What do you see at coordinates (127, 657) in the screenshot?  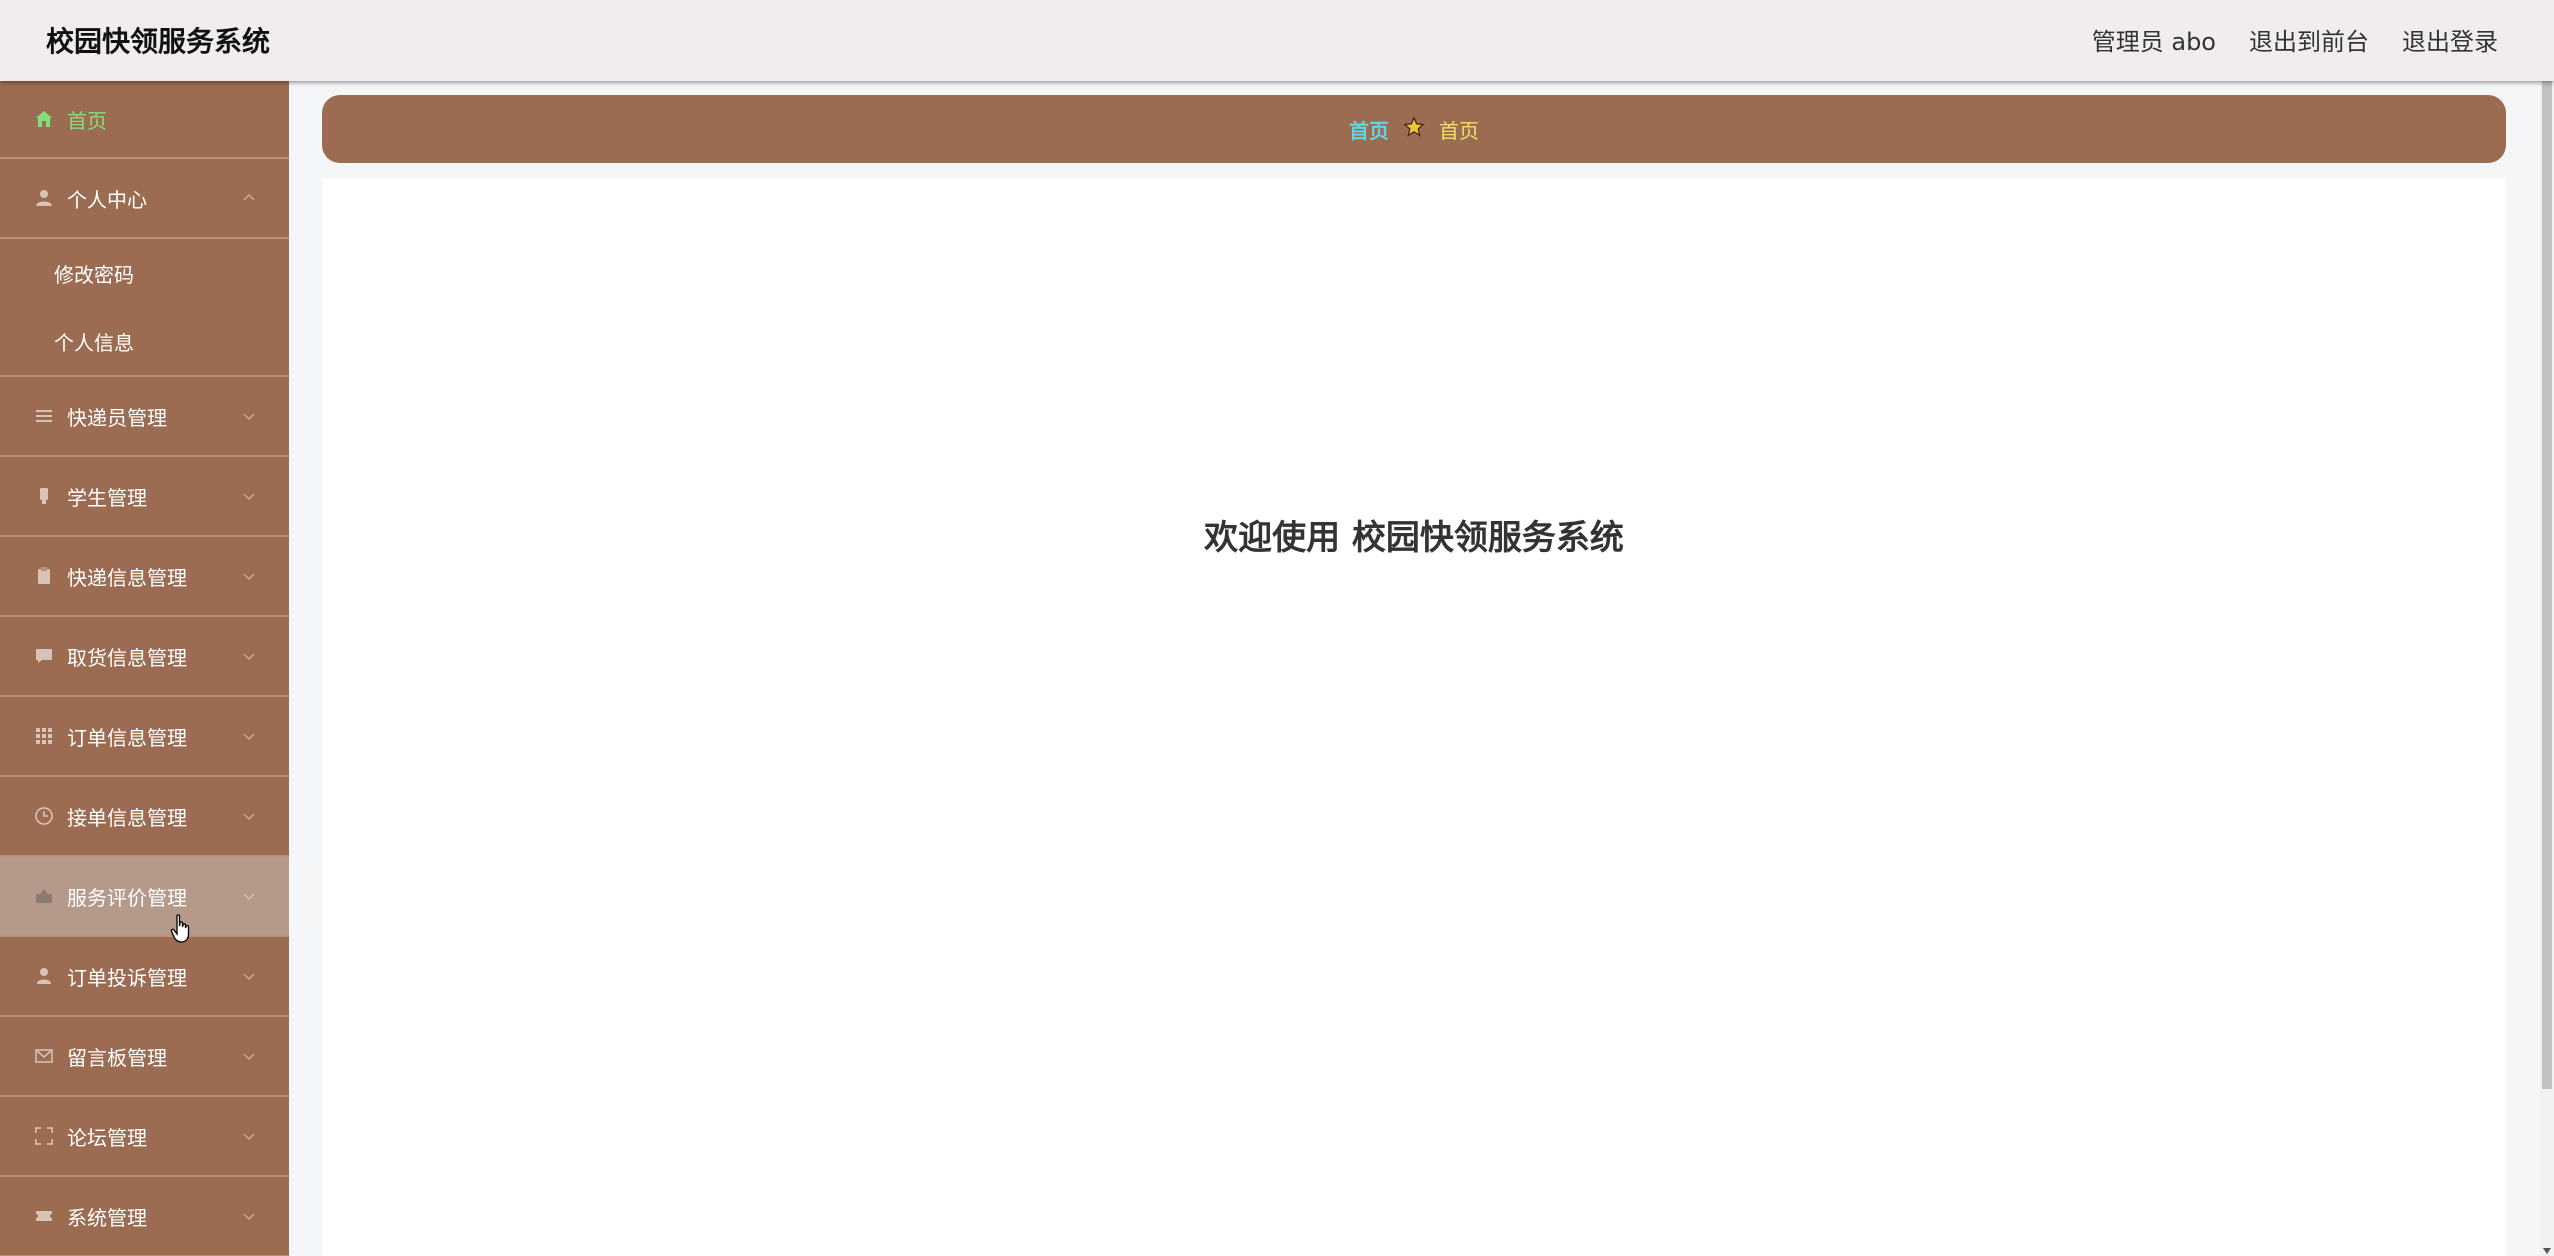 I see `sidebar-item-label: 取货信息管理` at bounding box center [127, 657].